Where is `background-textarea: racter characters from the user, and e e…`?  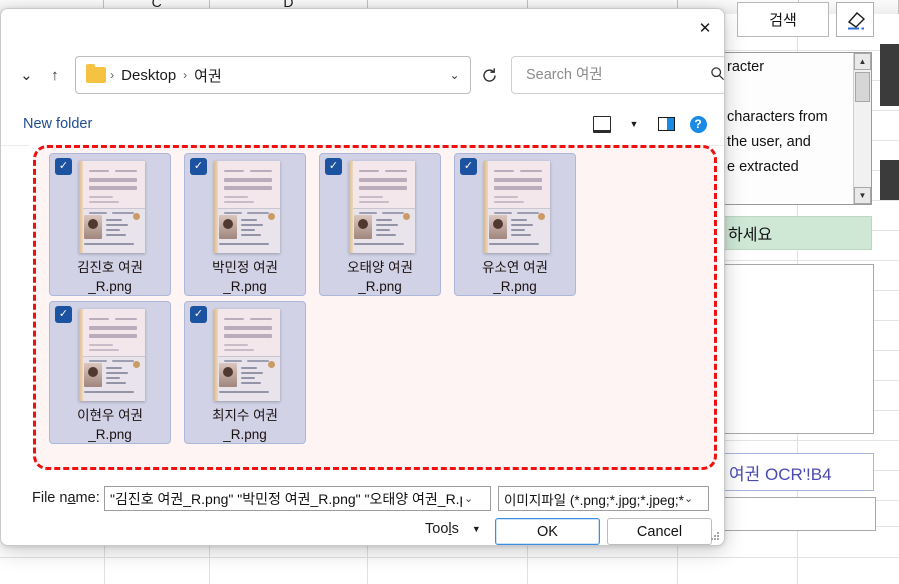 background-textarea: racter characters from the user, and e e… is located at coordinates (798, 128).